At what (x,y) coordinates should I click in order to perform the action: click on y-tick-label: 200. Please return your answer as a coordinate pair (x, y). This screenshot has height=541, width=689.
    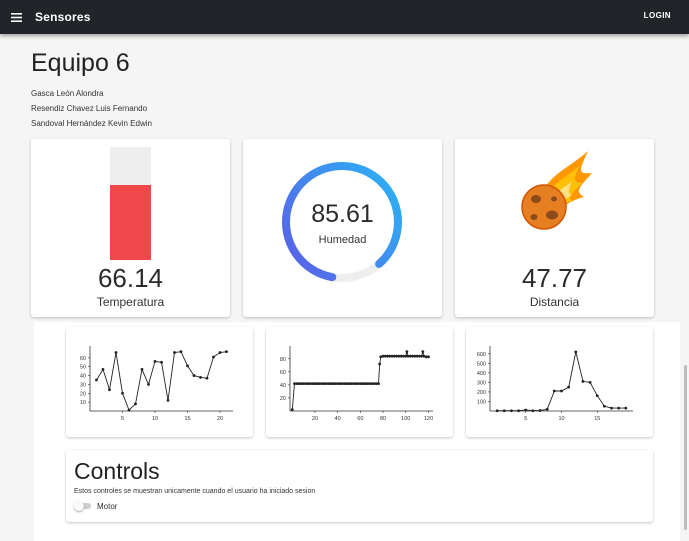
    Looking at the image, I should click on (481, 393).